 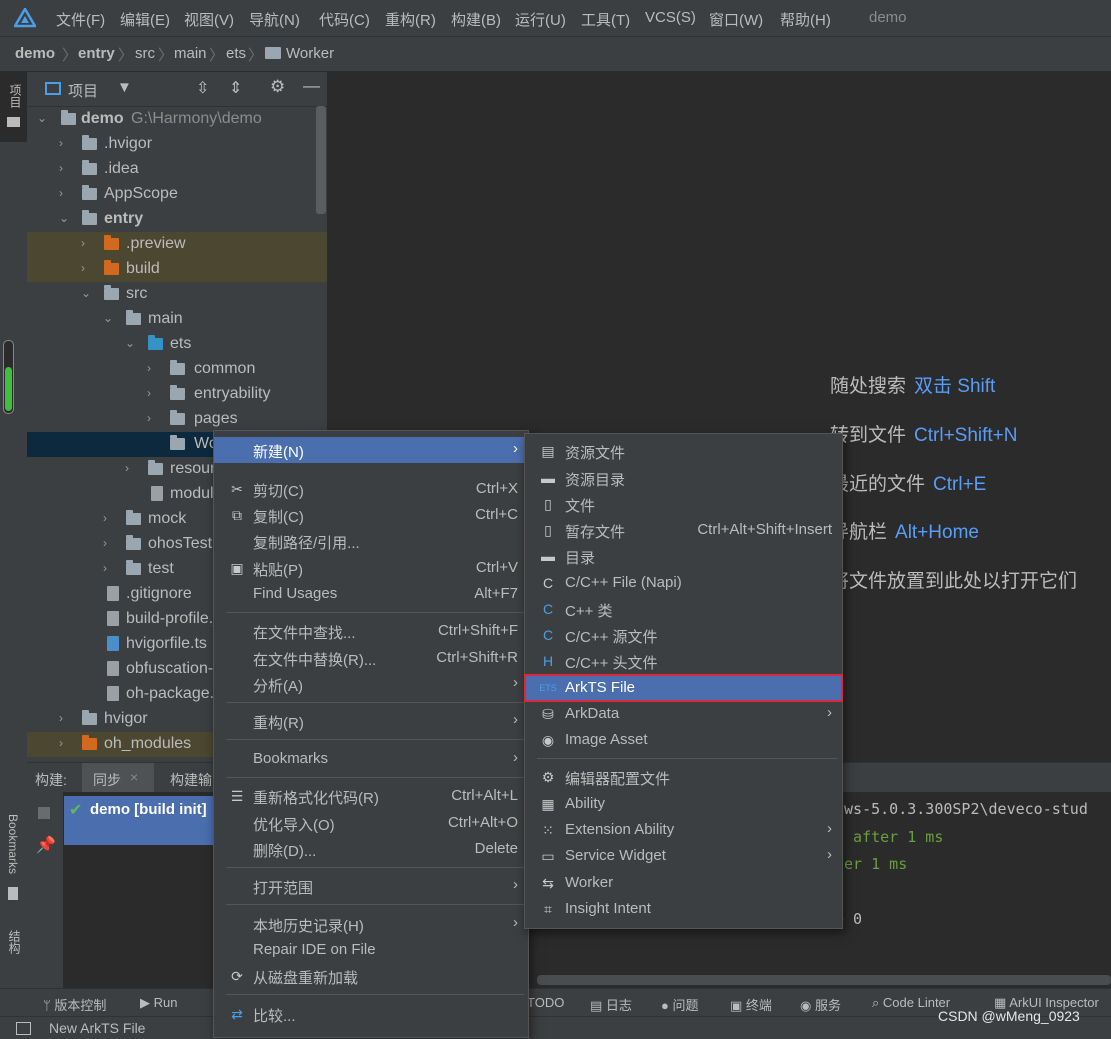 What do you see at coordinates (820, 1004) in the screenshot?
I see `tool-services: ◉ 服务` at bounding box center [820, 1004].